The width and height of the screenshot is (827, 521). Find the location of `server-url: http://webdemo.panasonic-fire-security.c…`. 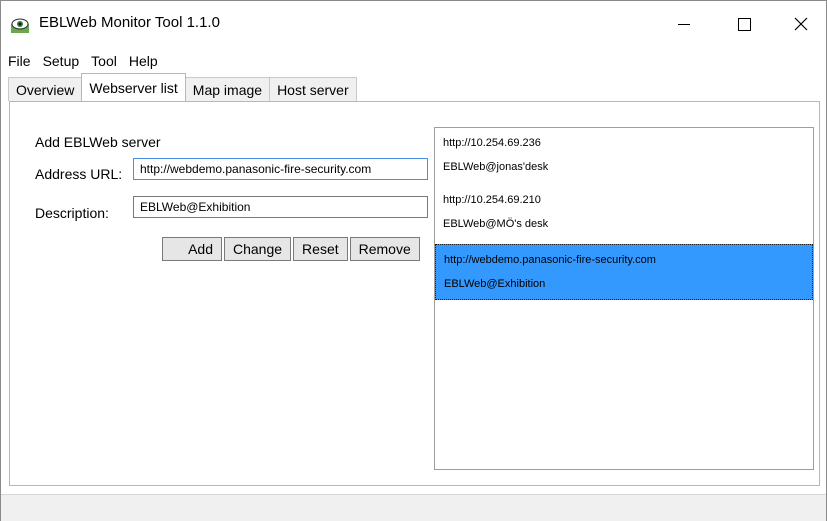

server-url: http://webdemo.panasonic-fire-security.c… is located at coordinates (550, 260).